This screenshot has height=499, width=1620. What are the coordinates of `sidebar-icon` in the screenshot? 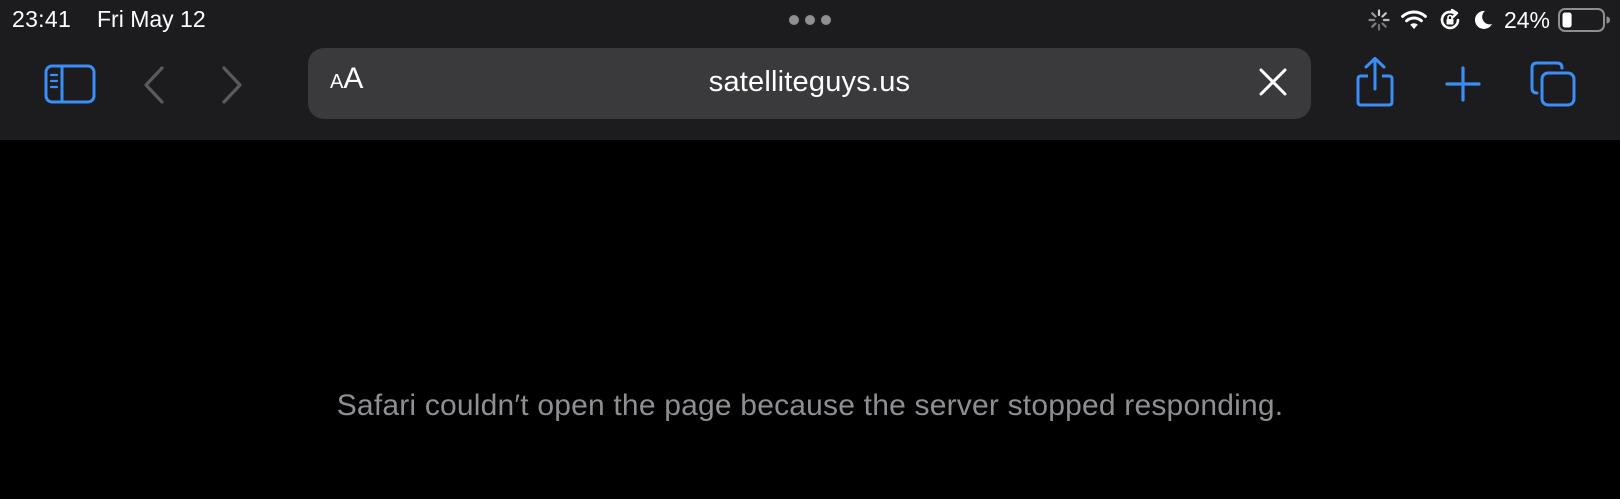 It's located at (70, 84).